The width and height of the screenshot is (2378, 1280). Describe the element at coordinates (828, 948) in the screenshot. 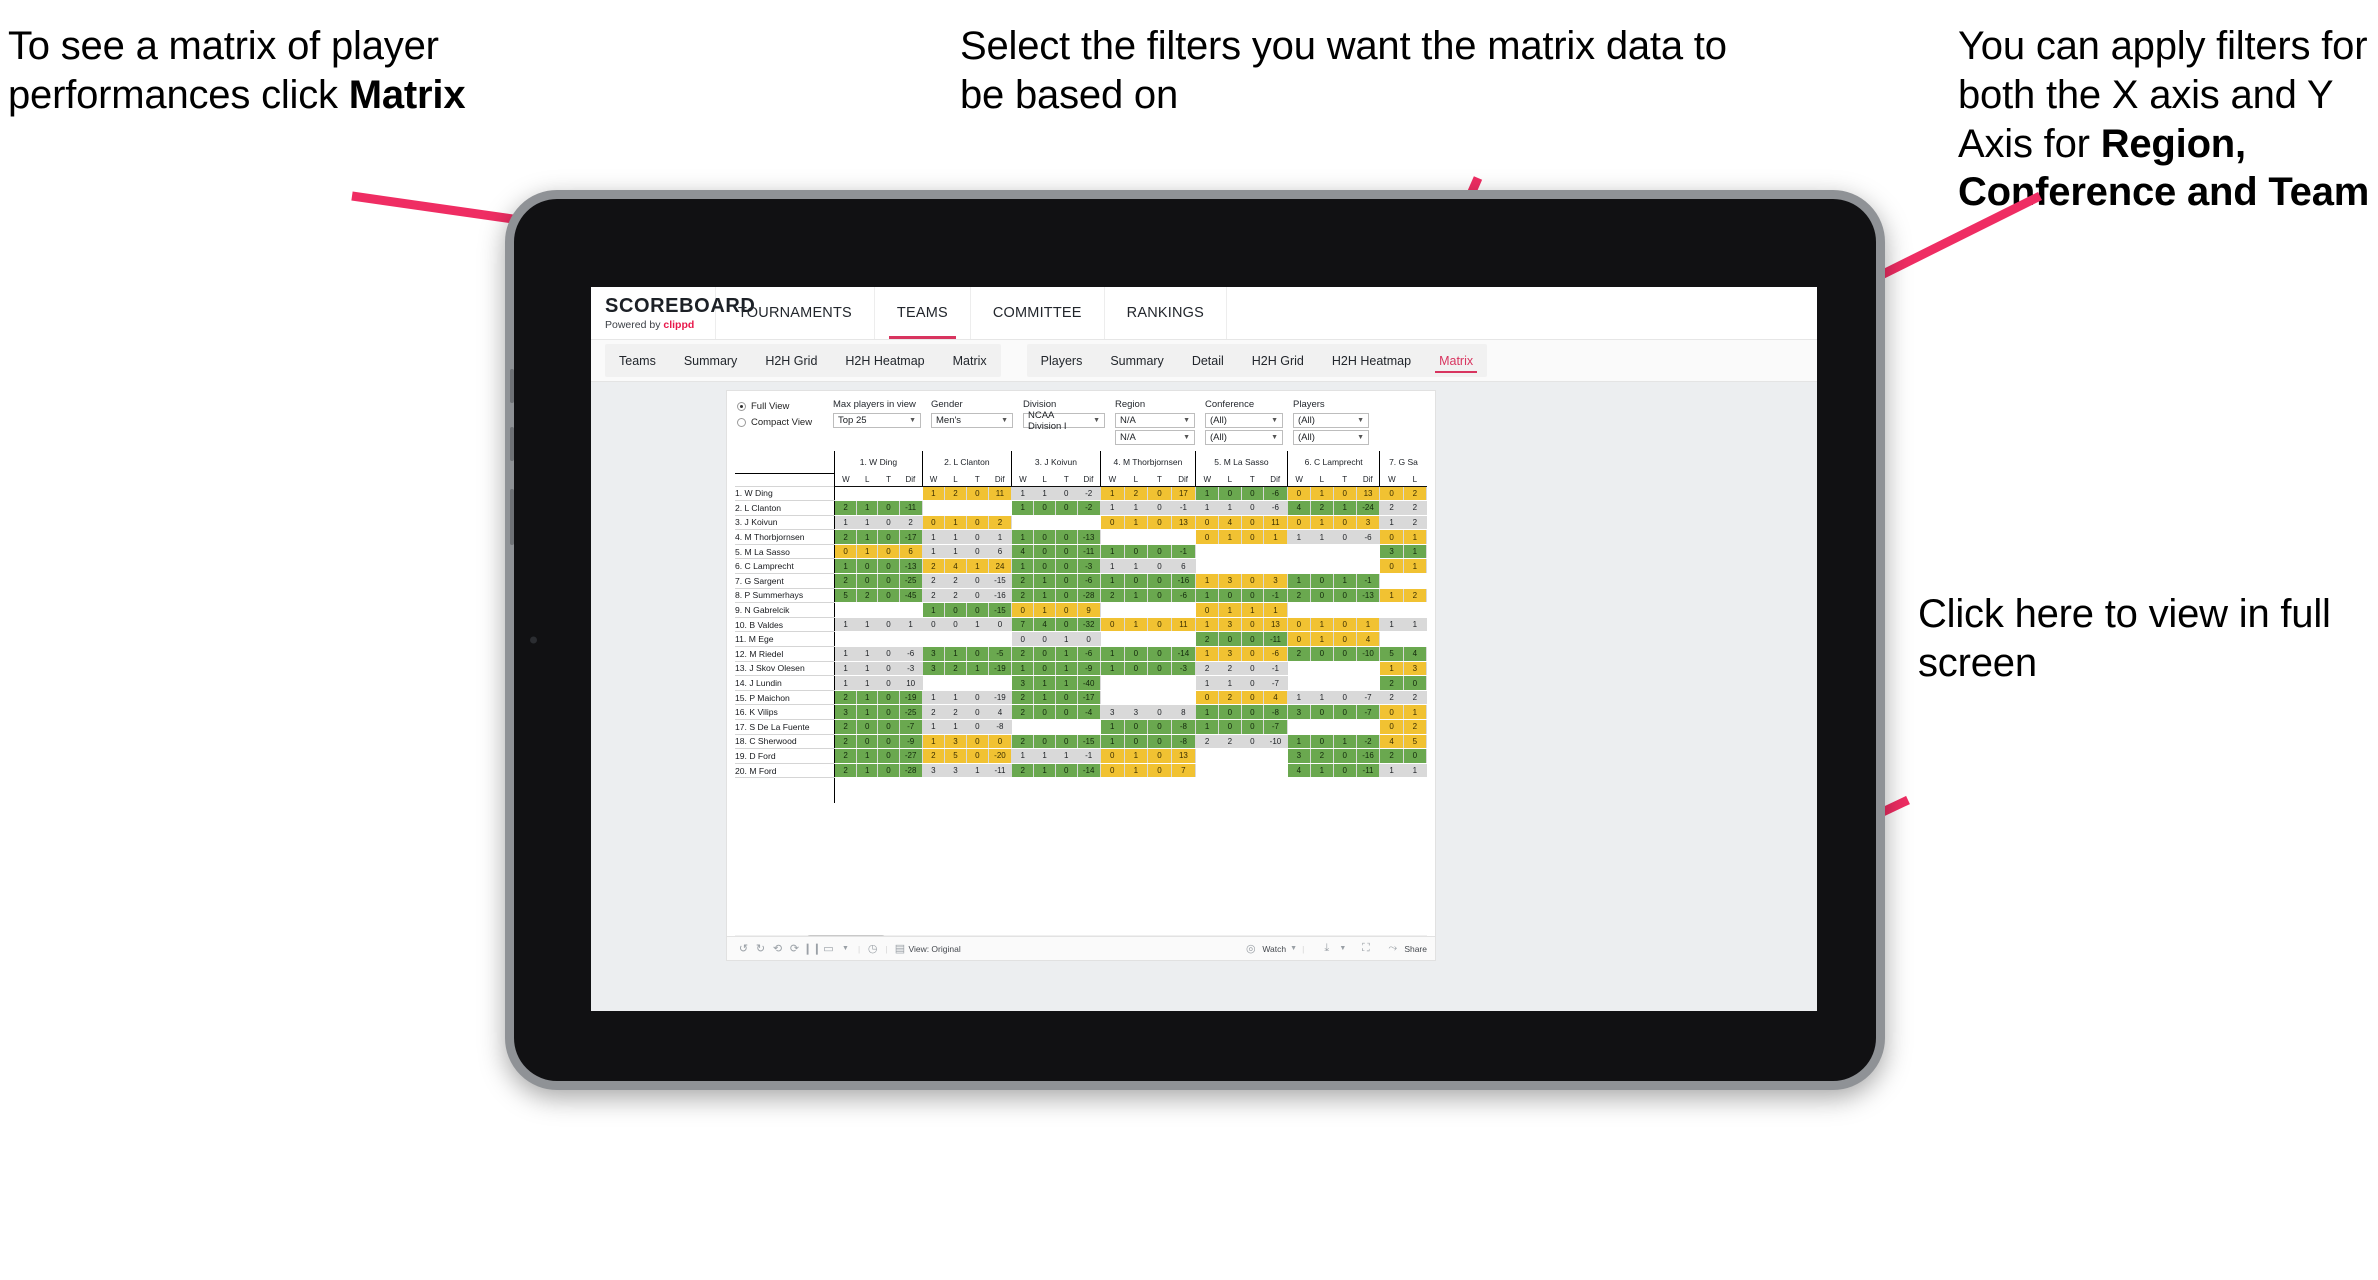

I see `view-dropdown-icon: ▭` at that location.